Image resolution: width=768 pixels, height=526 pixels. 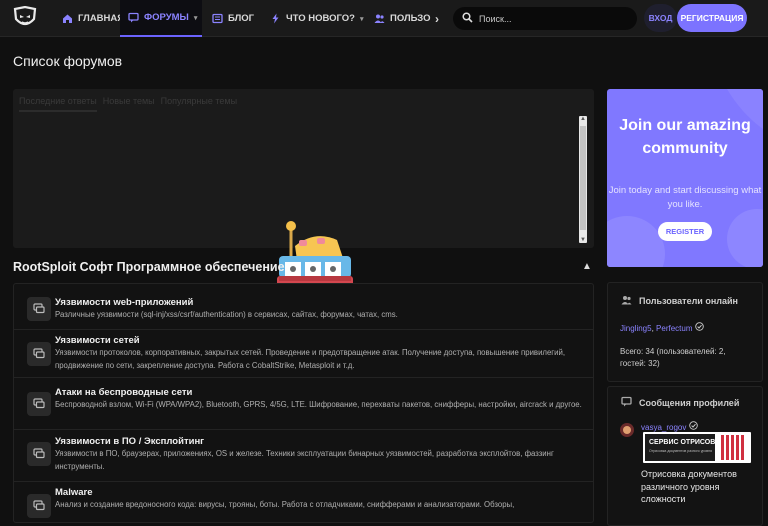 I want to click on nav-whats-new: ЧТО НОВОГО? ▾, so click(x=317, y=18).